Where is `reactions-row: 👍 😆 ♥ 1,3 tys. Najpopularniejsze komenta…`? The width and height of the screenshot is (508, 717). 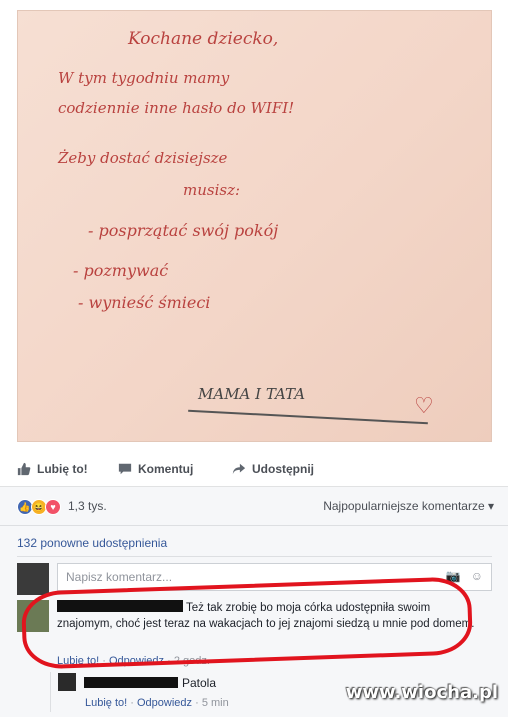
reactions-row: 👍 😆 ♥ 1,3 tys. Najpopularniejsze komenta… is located at coordinates (254, 506).